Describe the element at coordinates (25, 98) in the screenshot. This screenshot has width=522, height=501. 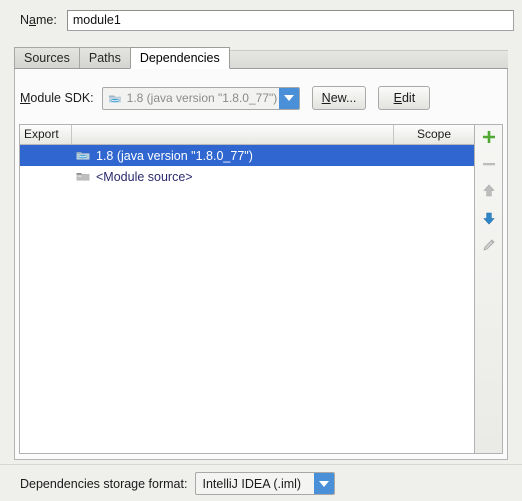
I see `module-sdk-label-mnemonic: M` at that location.